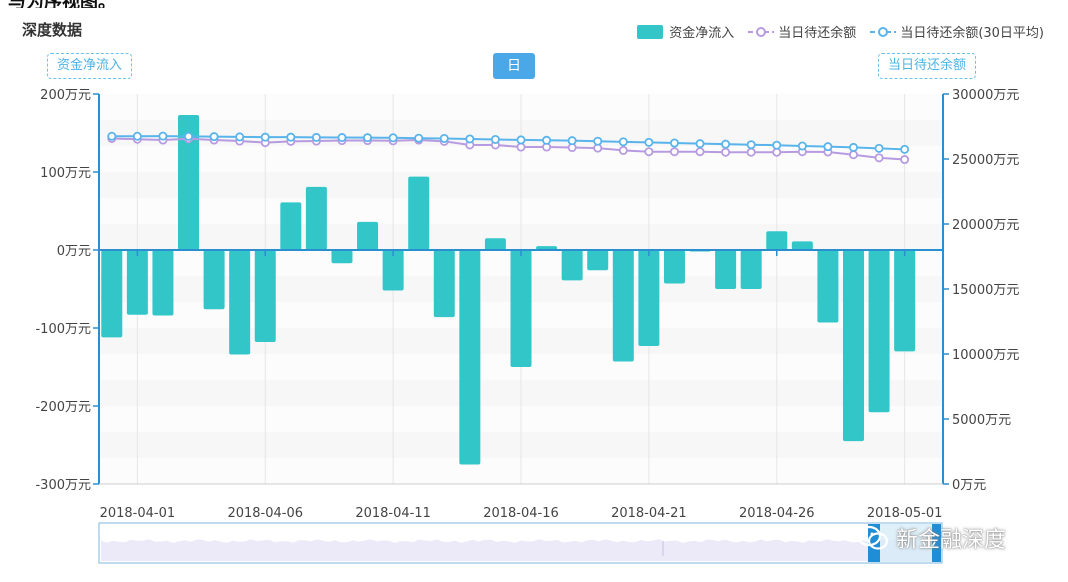 The width and height of the screenshot is (1068, 582). I want to click on wechat-icon, so click(872, 537).